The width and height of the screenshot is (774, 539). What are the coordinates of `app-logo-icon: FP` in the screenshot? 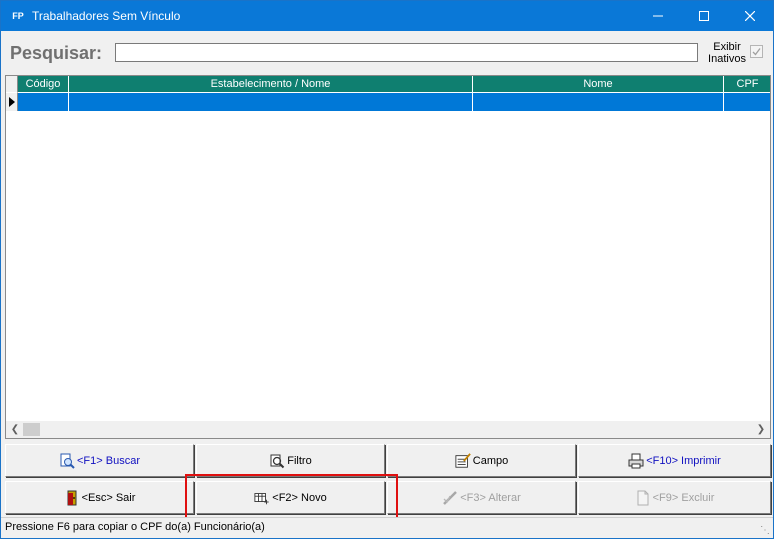 It's located at (18, 16).